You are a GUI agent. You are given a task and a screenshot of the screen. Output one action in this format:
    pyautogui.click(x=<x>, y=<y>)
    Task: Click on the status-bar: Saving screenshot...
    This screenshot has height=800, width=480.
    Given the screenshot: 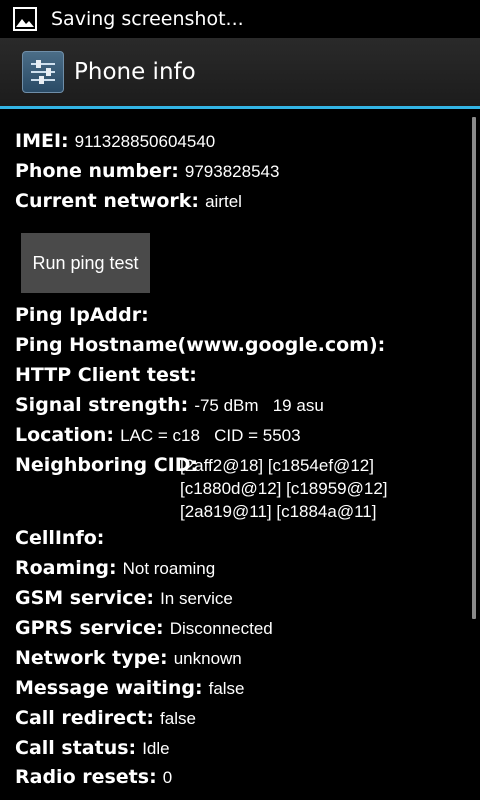 What is the action you would take?
    pyautogui.click(x=240, y=19)
    